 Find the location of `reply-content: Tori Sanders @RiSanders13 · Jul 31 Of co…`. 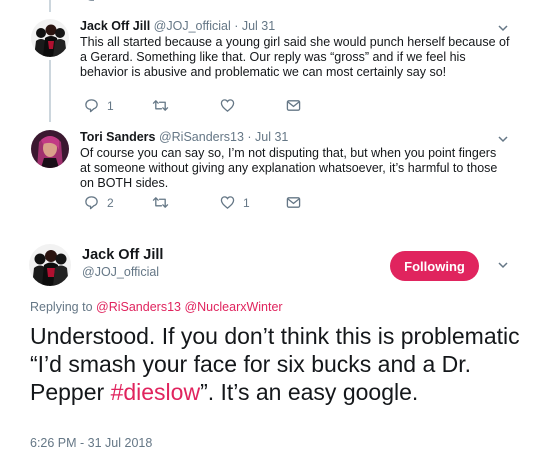

reply-content: Tori Sanders @RiSanders13 · Jul 31 Of co… is located at coordinates (295, 160).